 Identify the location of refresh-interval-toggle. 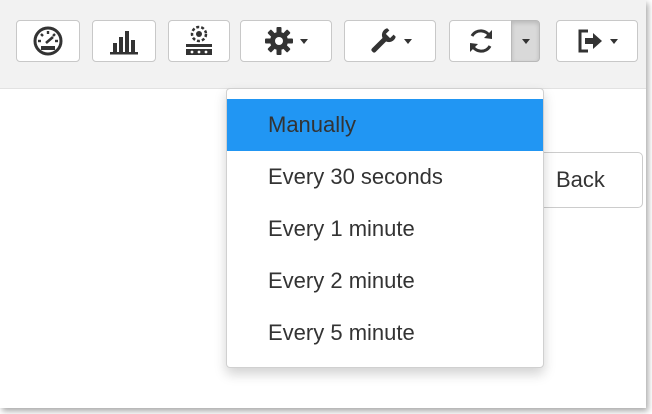
(525, 41).